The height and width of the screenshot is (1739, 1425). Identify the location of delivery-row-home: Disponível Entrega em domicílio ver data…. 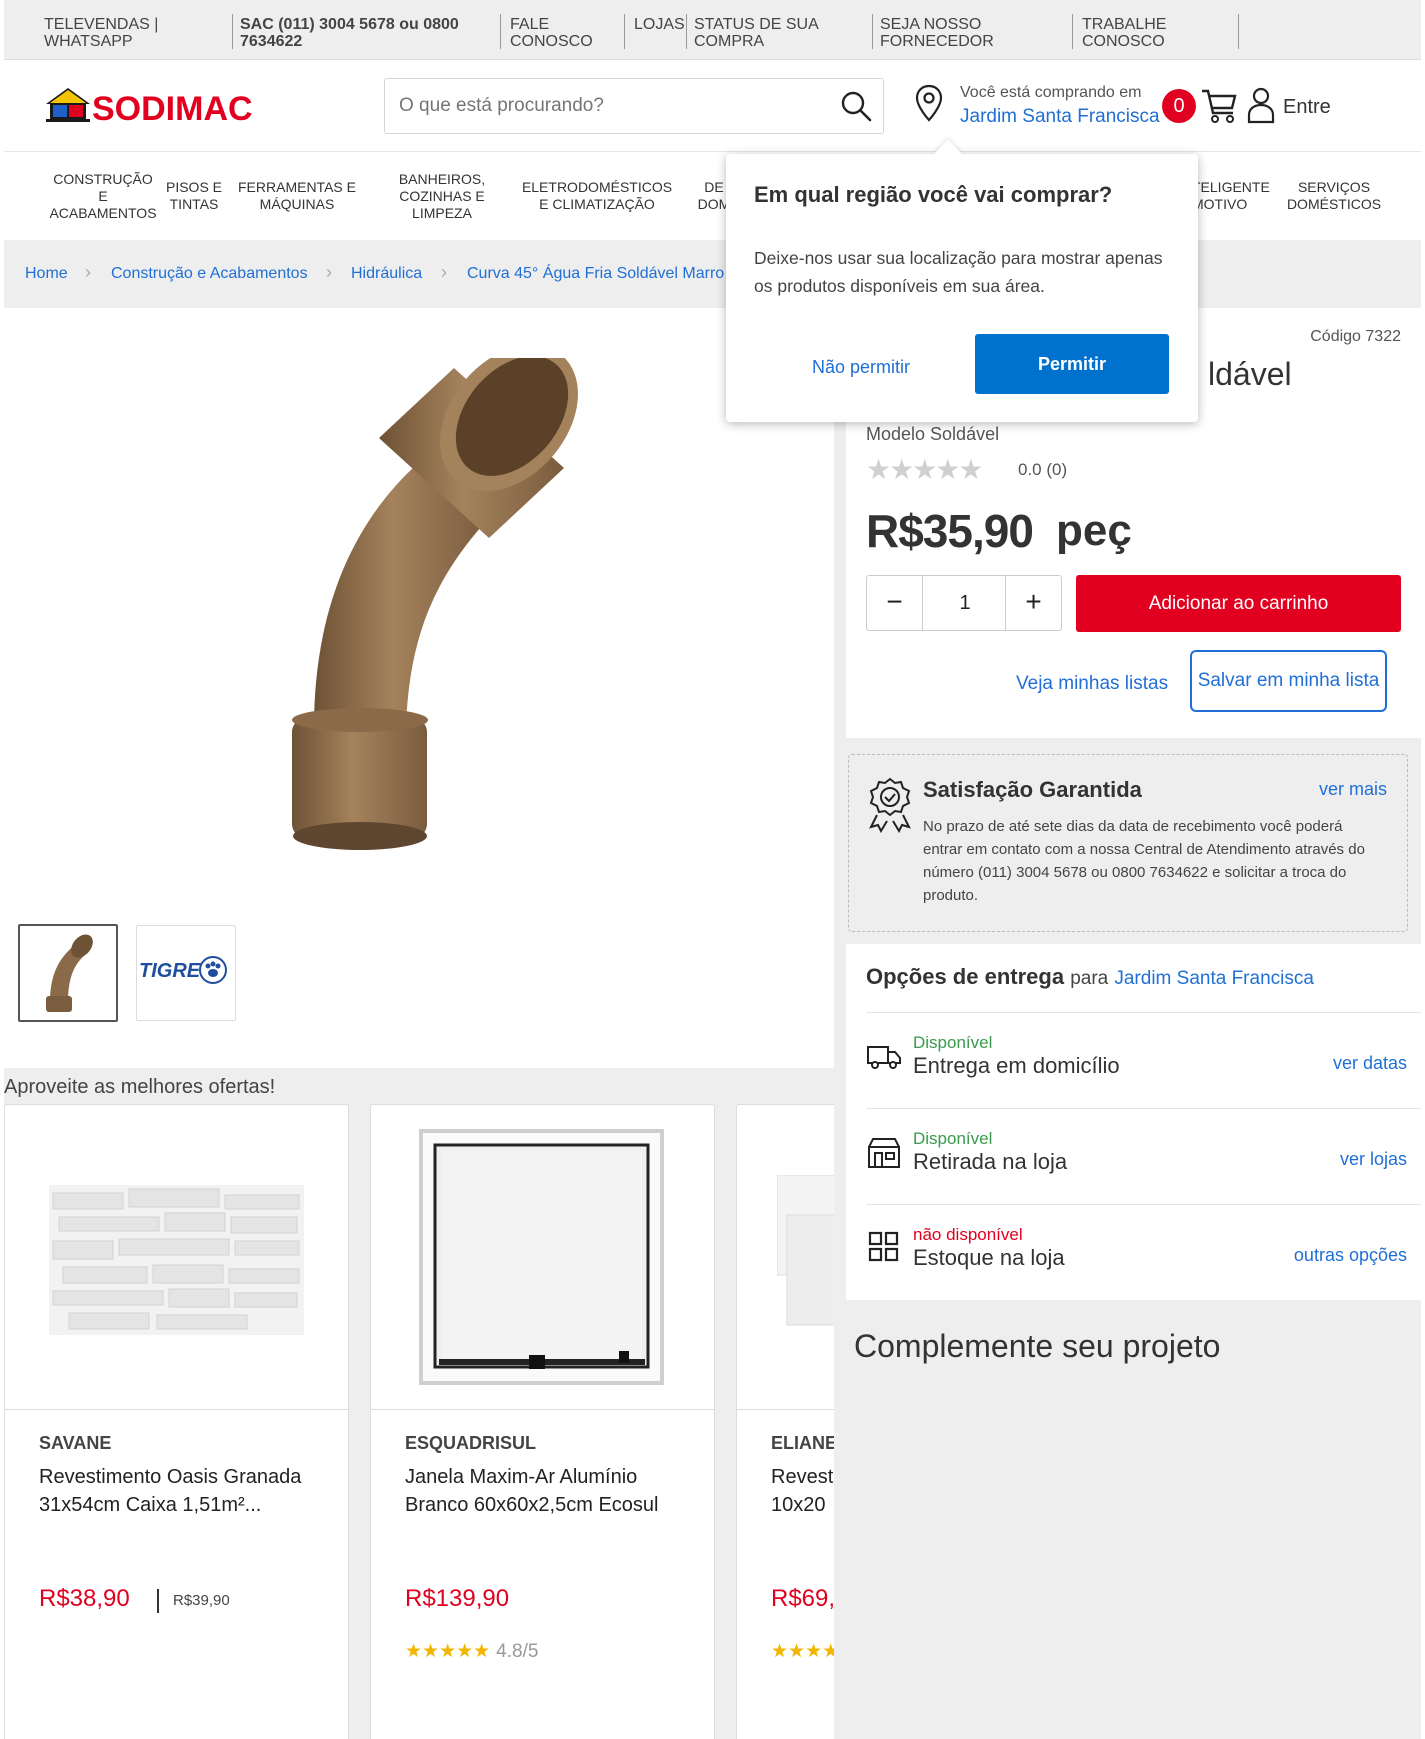
(1143, 1060).